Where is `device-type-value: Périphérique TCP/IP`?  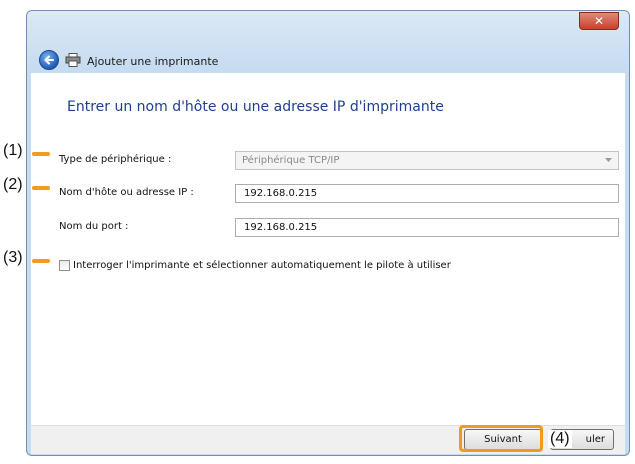 device-type-value: Périphérique TCP/IP is located at coordinates (291, 160).